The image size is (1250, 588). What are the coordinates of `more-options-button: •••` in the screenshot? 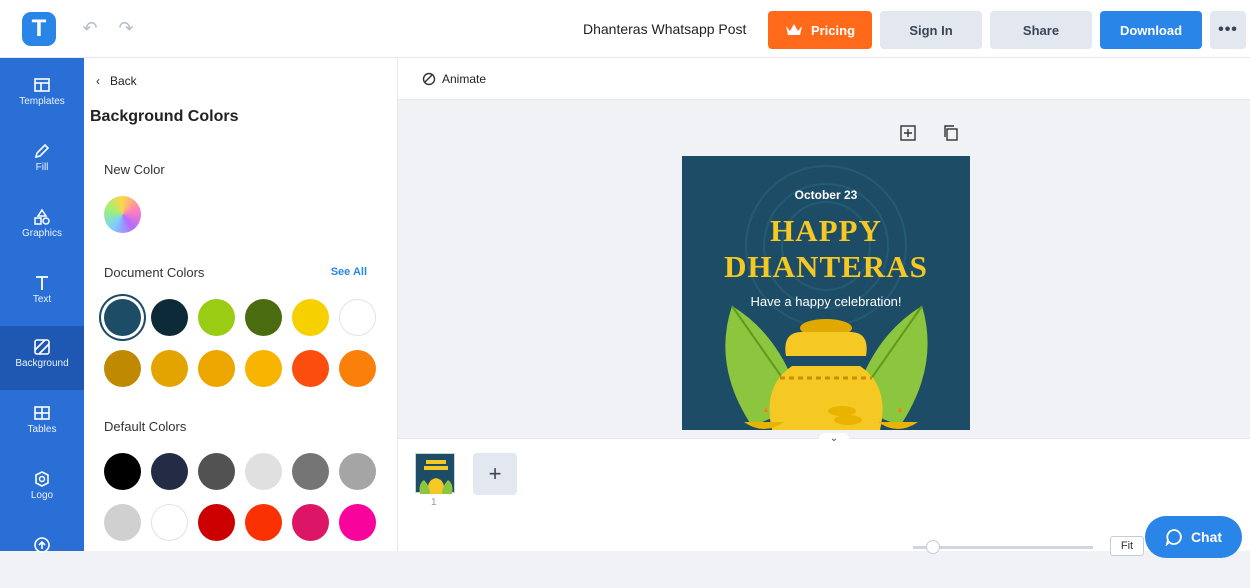 It's located at (1228, 30).